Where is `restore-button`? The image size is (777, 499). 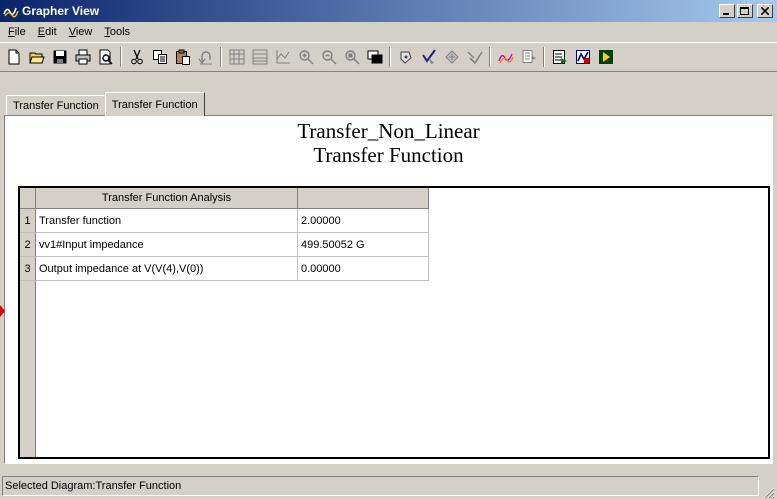 restore-button is located at coordinates (374, 57).